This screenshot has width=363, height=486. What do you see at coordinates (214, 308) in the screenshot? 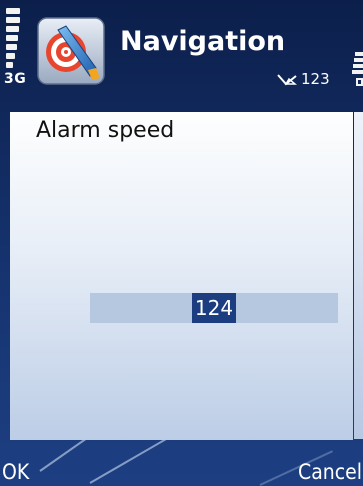
I see `alarm-speed-value: 124` at bounding box center [214, 308].